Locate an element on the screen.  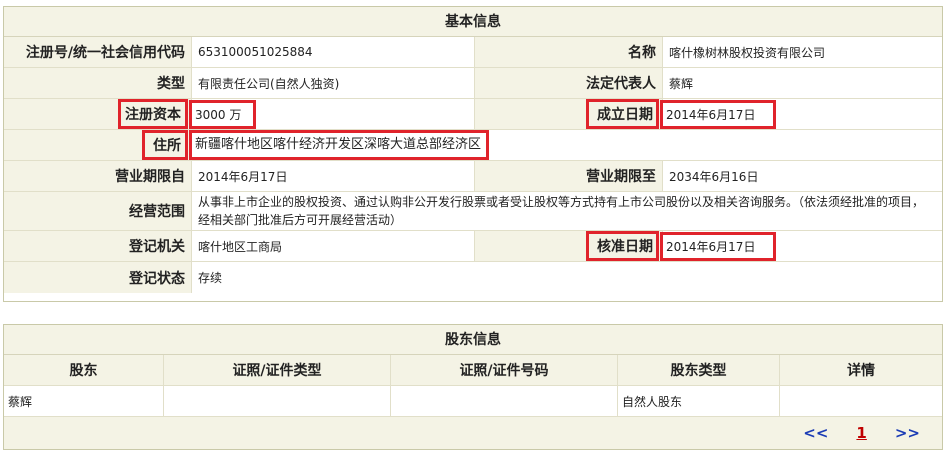
term-to-value: 2034年6月16日 is located at coordinates (714, 176).